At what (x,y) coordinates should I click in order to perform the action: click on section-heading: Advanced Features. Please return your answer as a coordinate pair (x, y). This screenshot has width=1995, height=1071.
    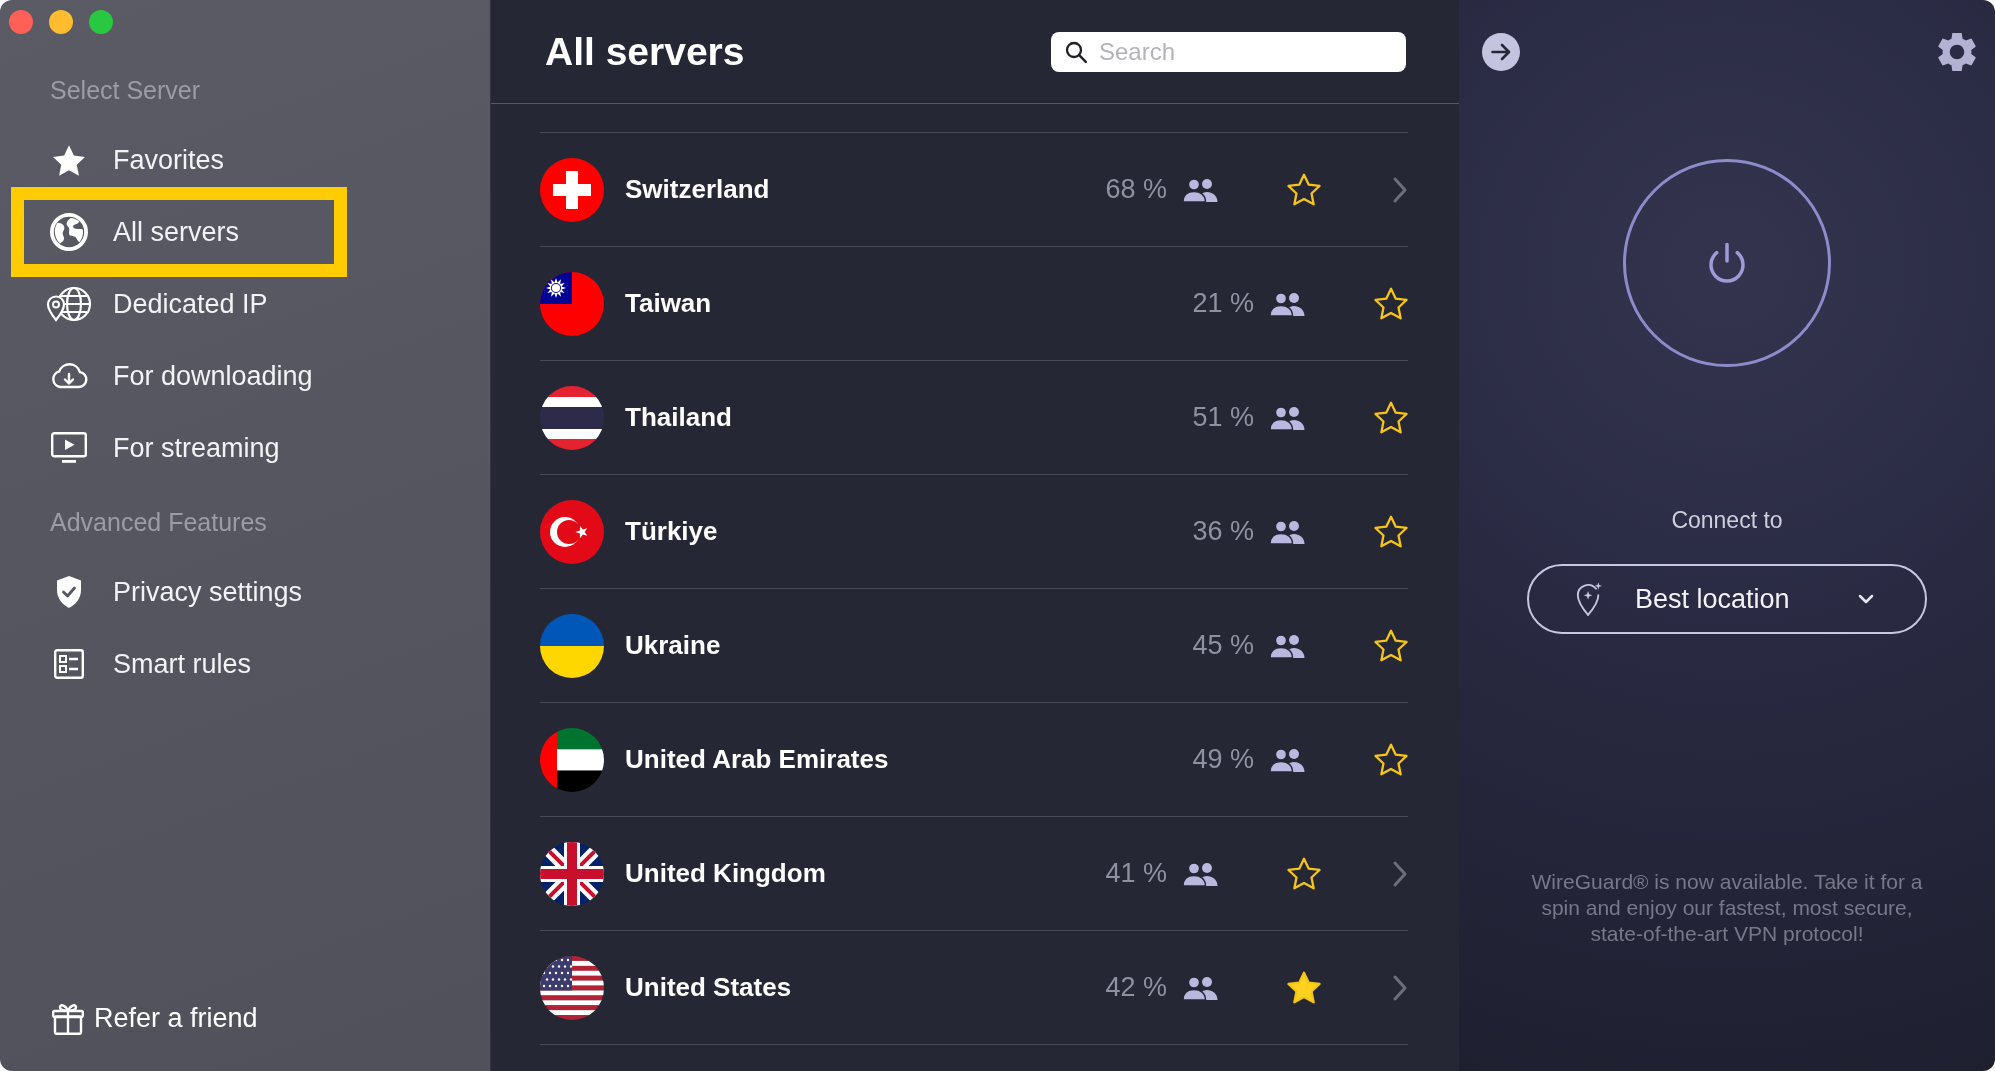
    Looking at the image, I should click on (158, 522).